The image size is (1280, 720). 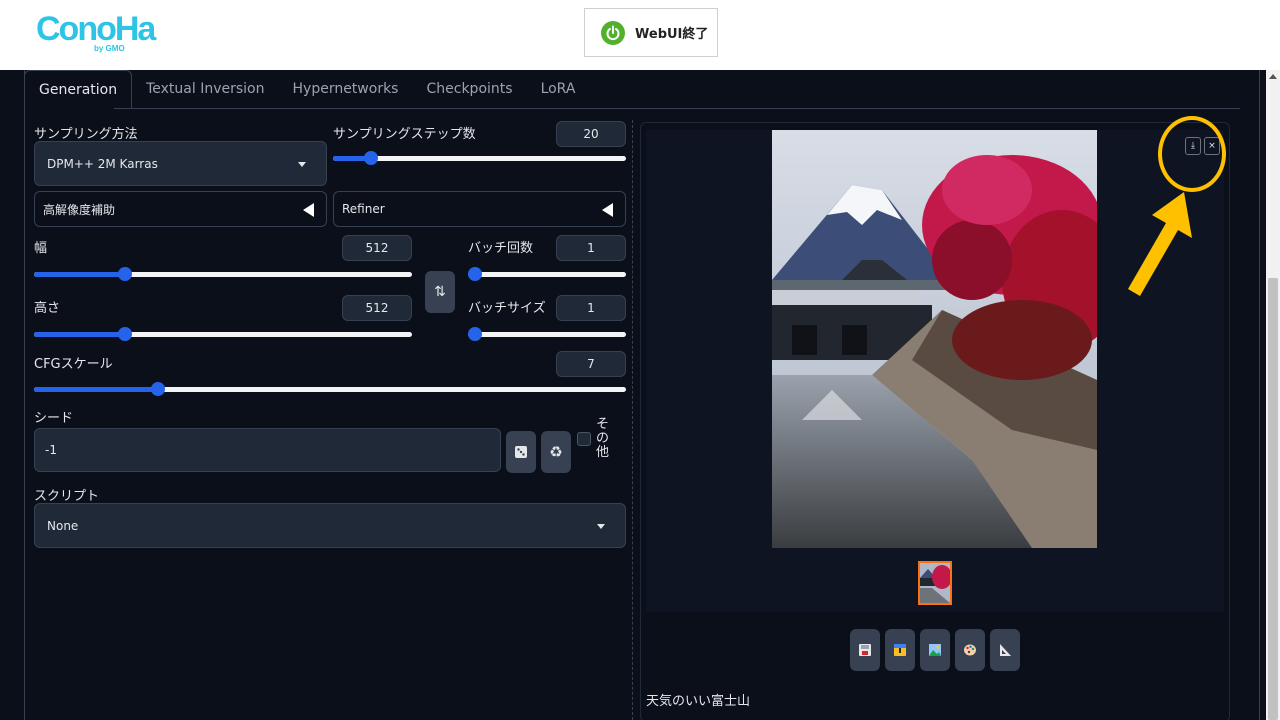 I want to click on zip-icon, so click(x=900, y=650).